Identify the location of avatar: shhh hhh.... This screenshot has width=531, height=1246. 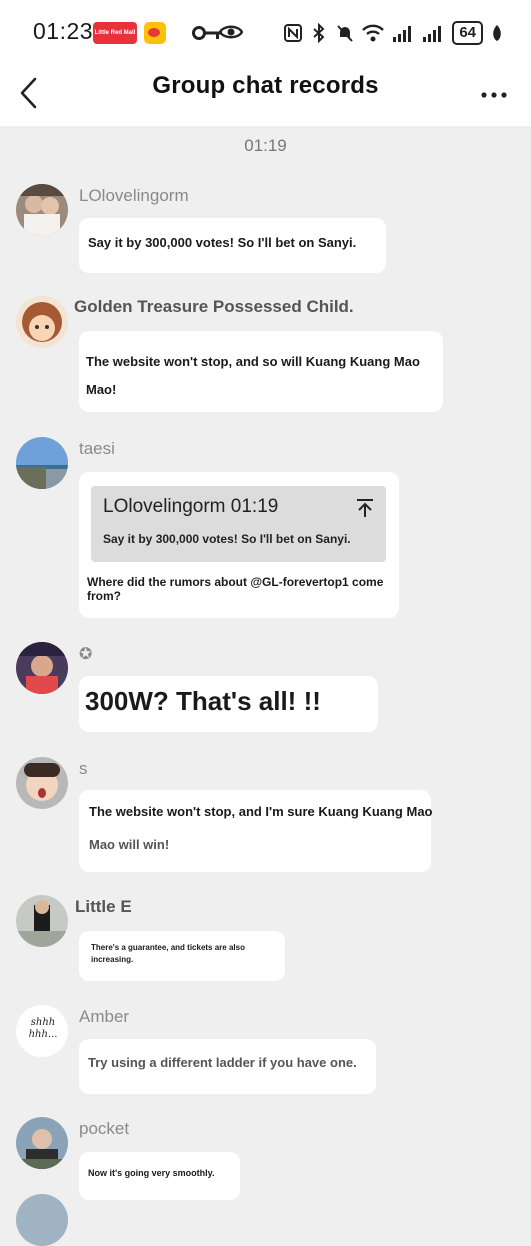
(42, 1031).